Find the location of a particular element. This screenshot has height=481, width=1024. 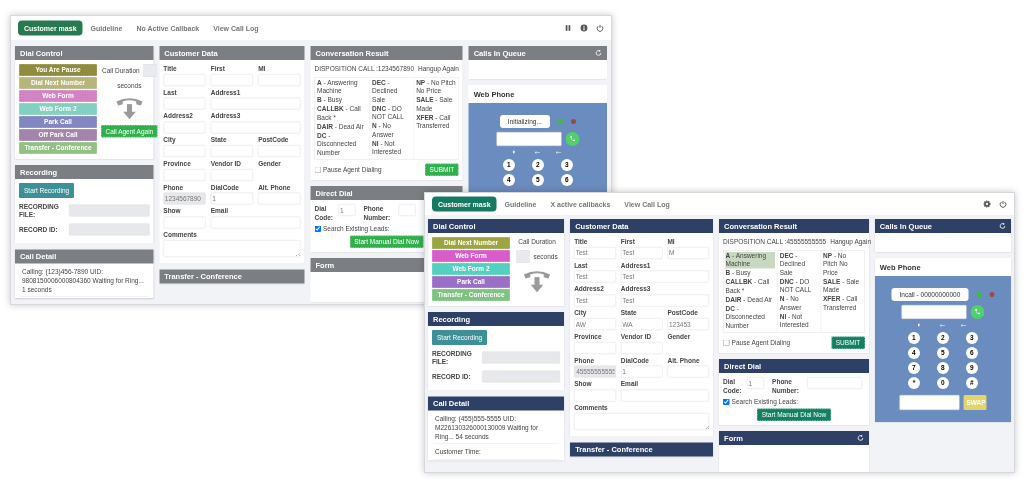

settings-icon is located at coordinates (987, 204).